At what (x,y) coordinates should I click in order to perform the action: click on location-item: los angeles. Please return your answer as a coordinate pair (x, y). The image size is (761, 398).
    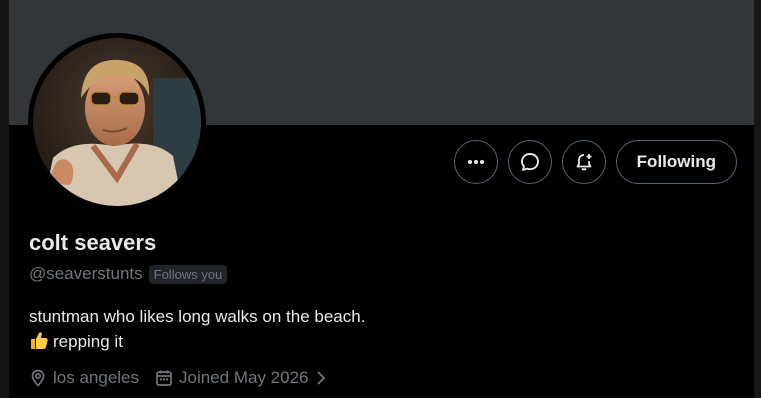
    Looking at the image, I should click on (84, 378).